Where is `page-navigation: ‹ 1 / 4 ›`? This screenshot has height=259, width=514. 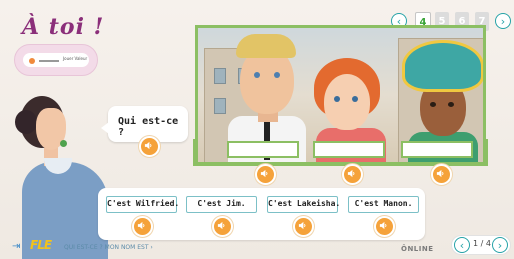
page-navigation: ‹ 1 / 4 › is located at coordinates (481, 245).